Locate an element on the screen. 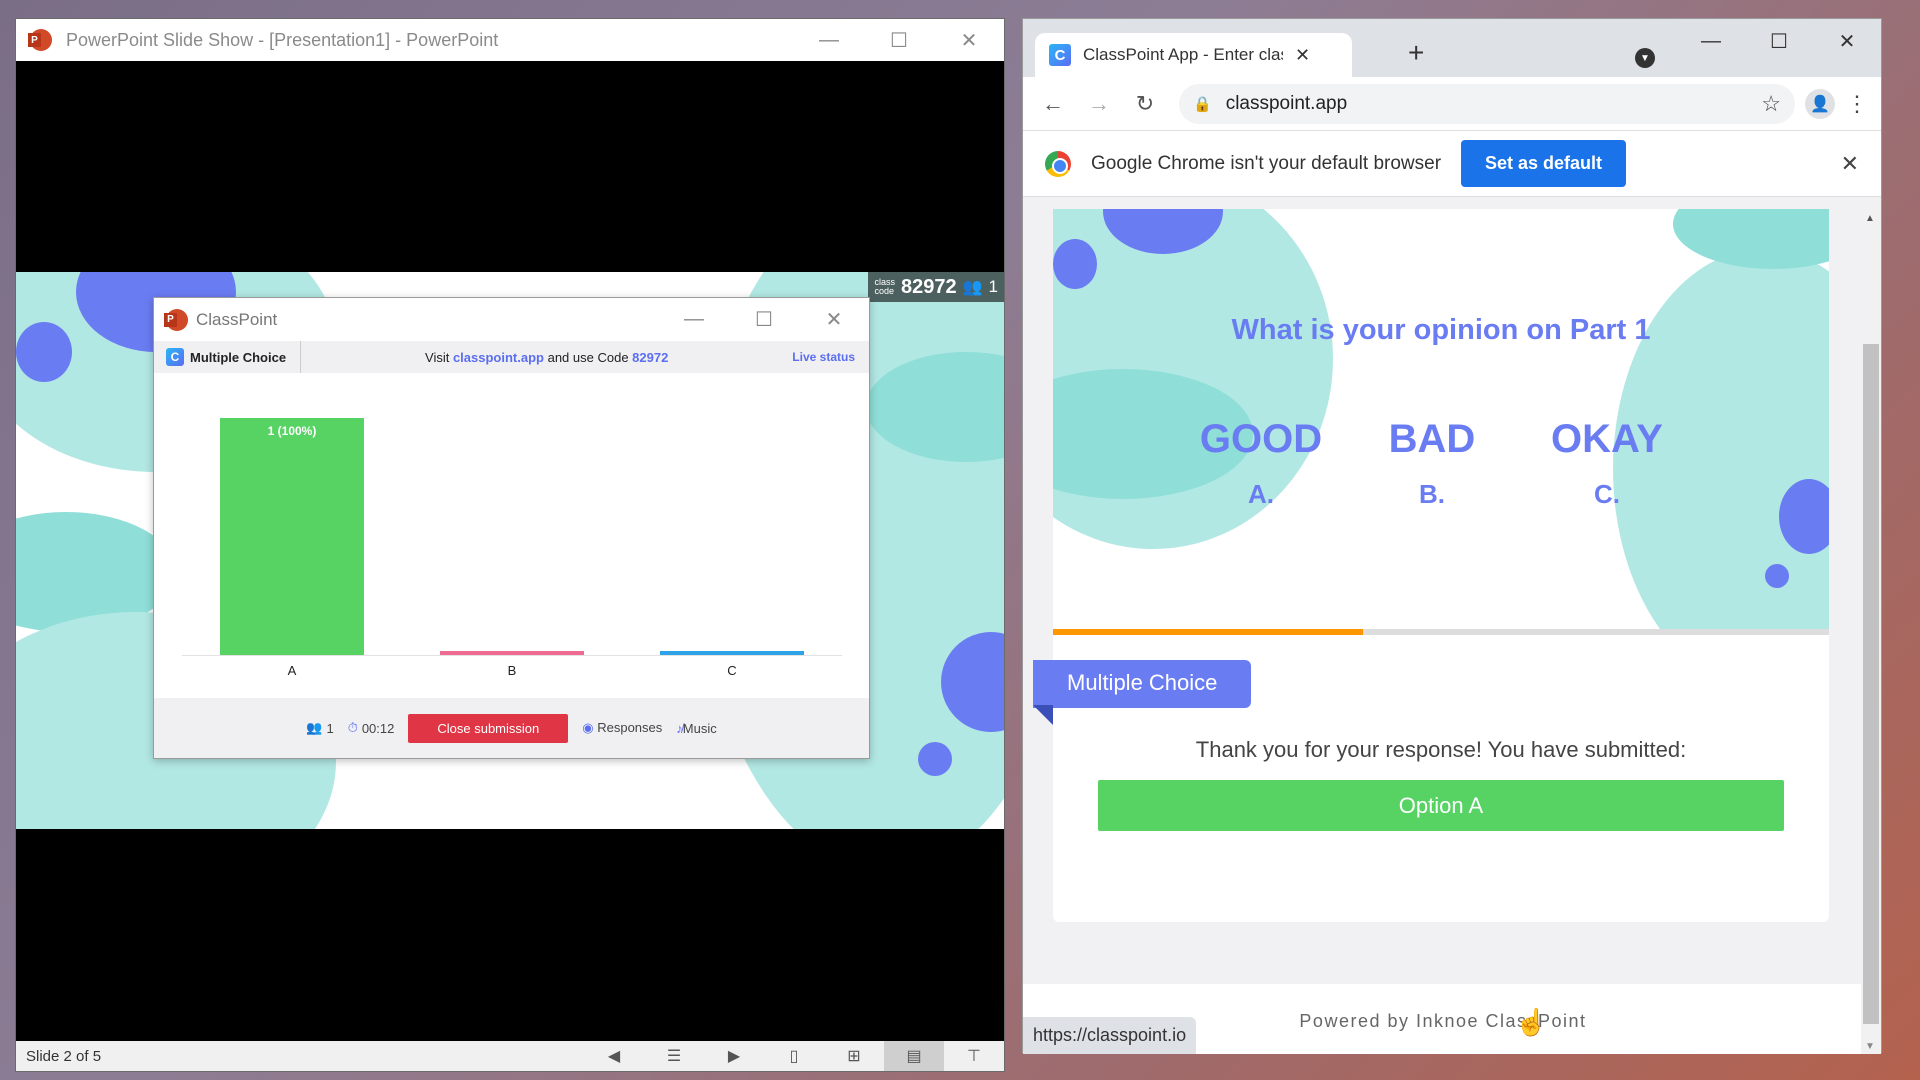 The image size is (1920, 1080). class-code: 82972 is located at coordinates (650, 357).